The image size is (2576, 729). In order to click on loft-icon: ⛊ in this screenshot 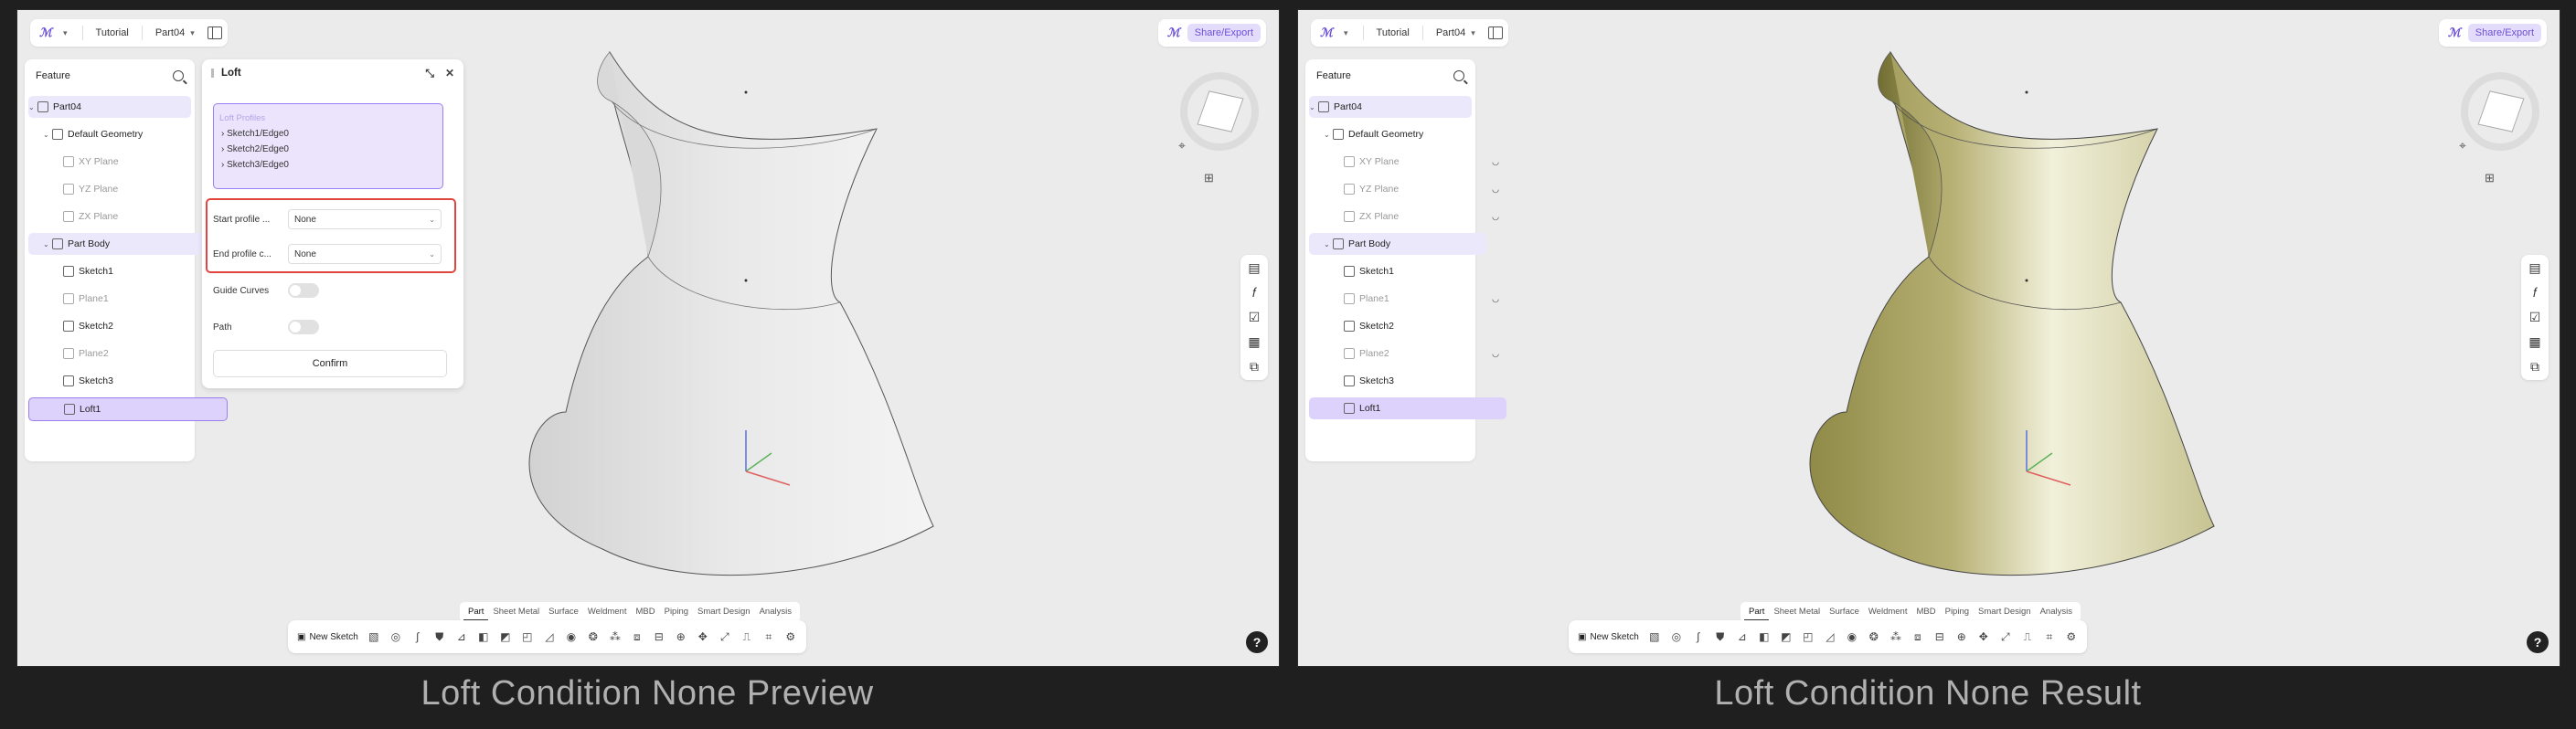, I will do `click(1720, 636)`.